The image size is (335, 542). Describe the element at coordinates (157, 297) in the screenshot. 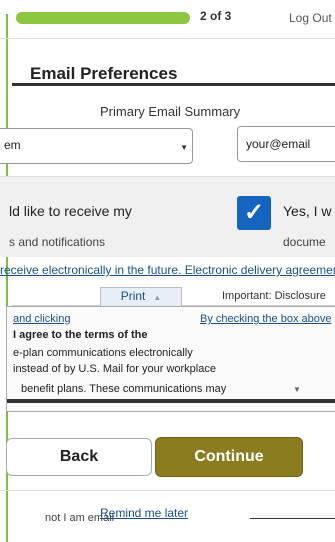

I see `chevron-up-icon: ▲` at that location.